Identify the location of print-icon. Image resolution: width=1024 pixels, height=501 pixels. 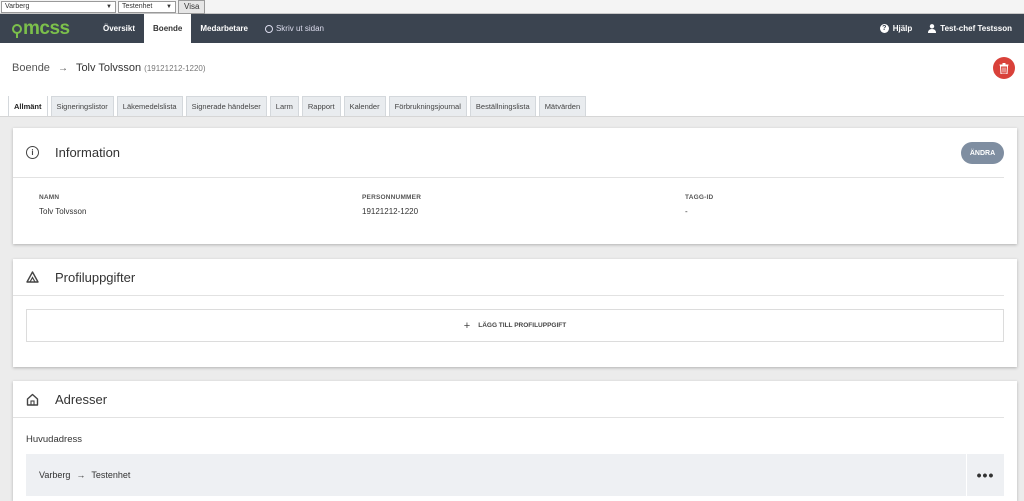
(268, 28).